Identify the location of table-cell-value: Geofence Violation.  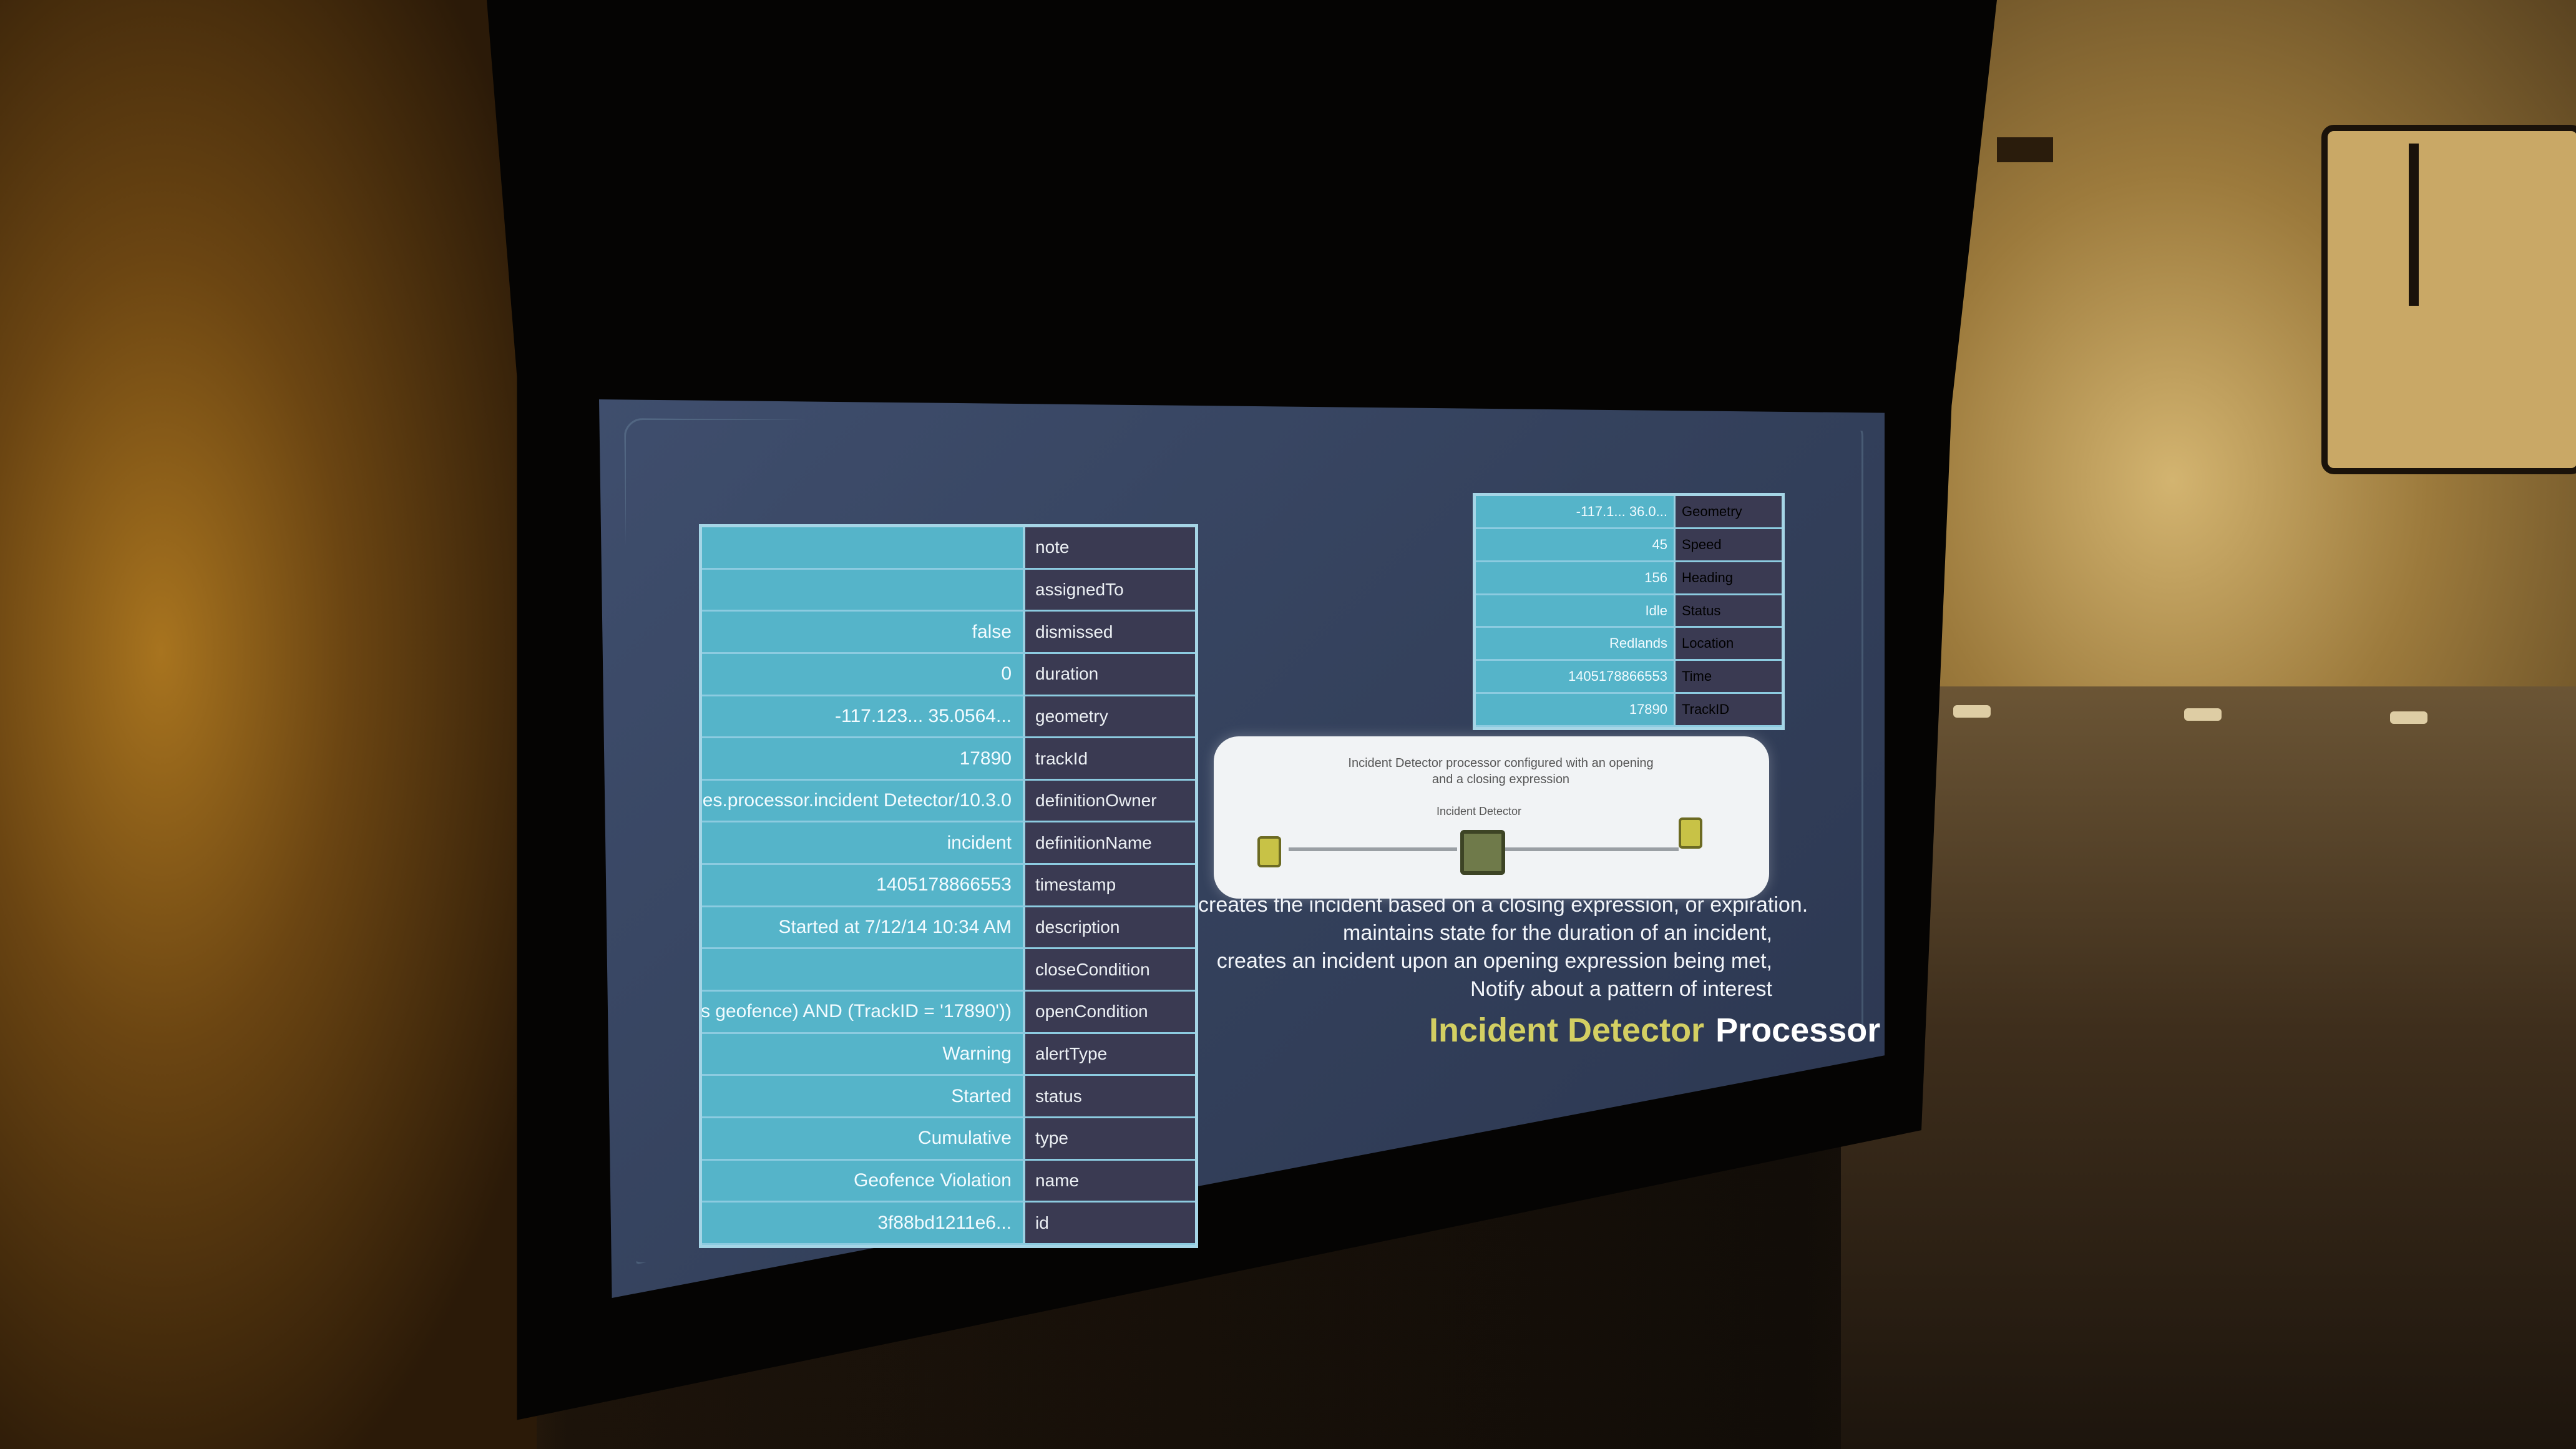
(933, 1180).